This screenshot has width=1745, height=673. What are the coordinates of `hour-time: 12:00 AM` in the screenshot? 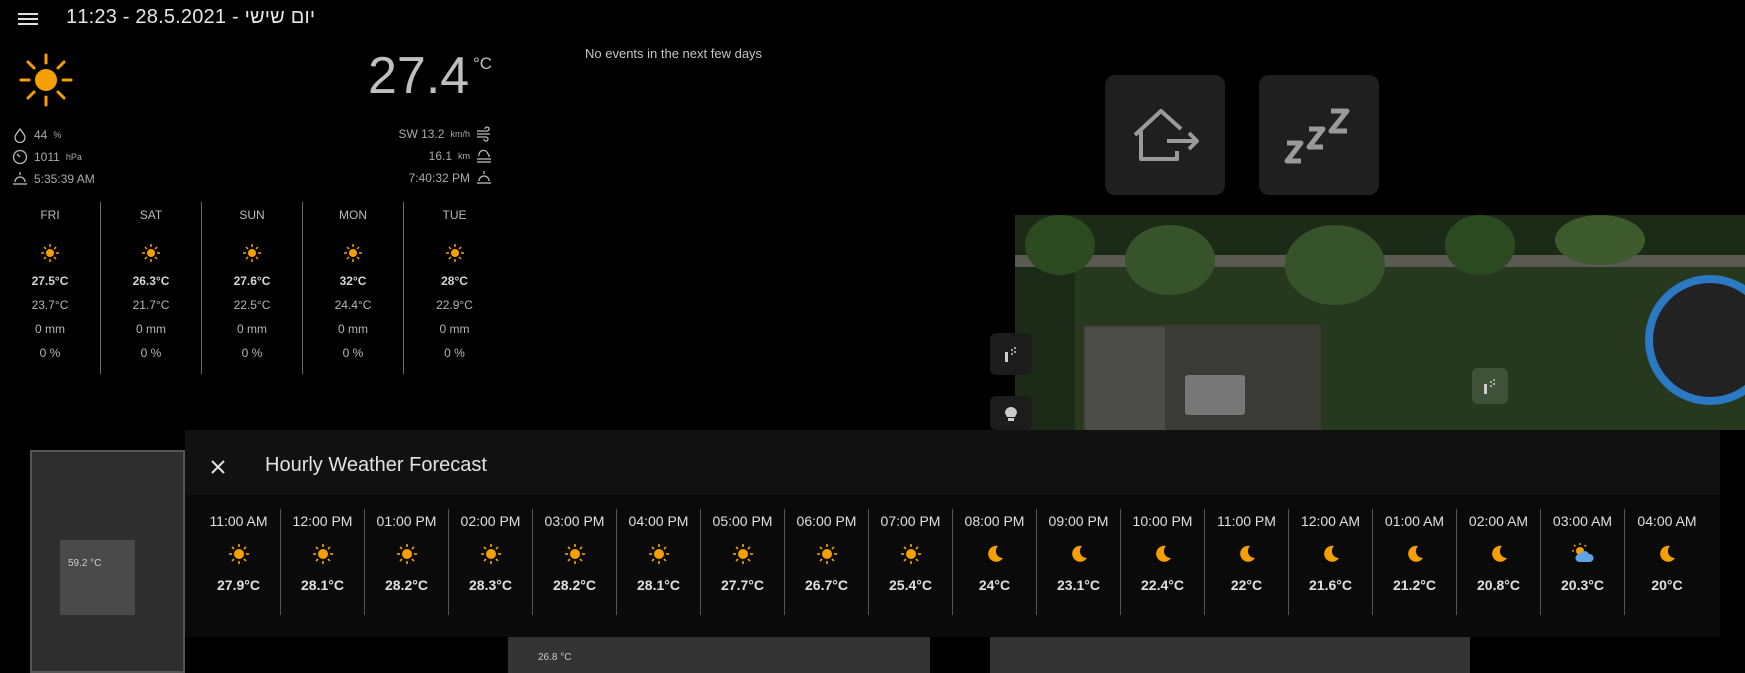 It's located at (1330, 521).